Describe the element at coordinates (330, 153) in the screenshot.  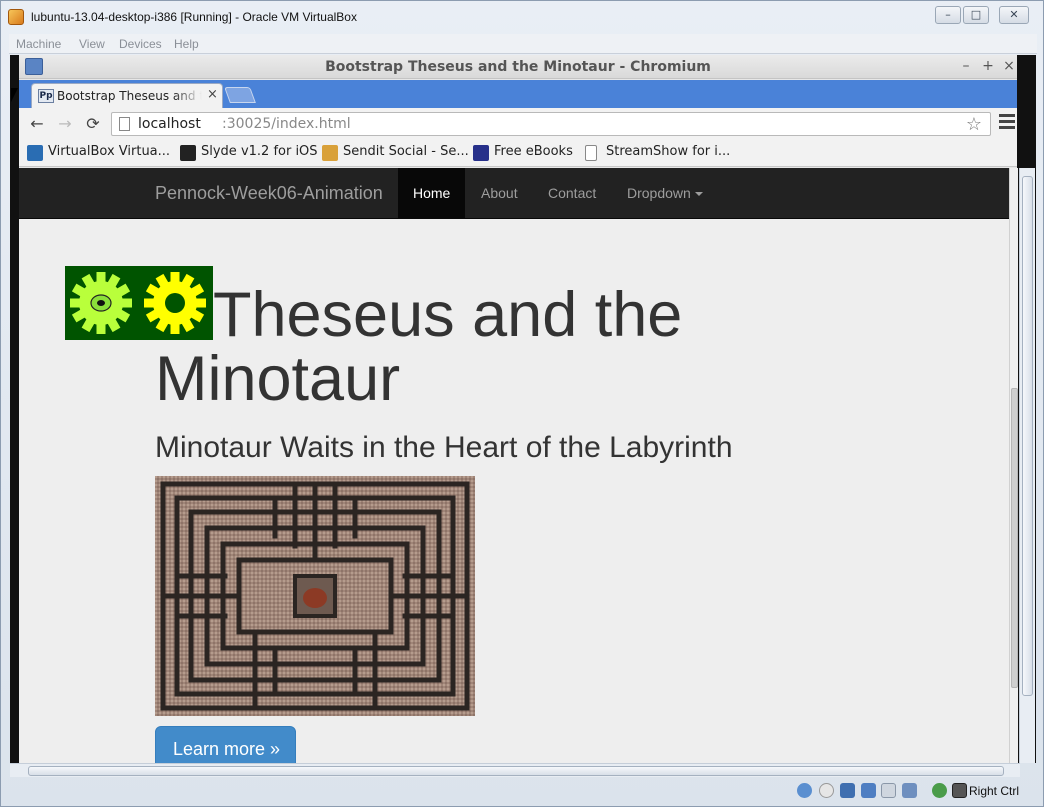
I see `sendit-icon` at that location.